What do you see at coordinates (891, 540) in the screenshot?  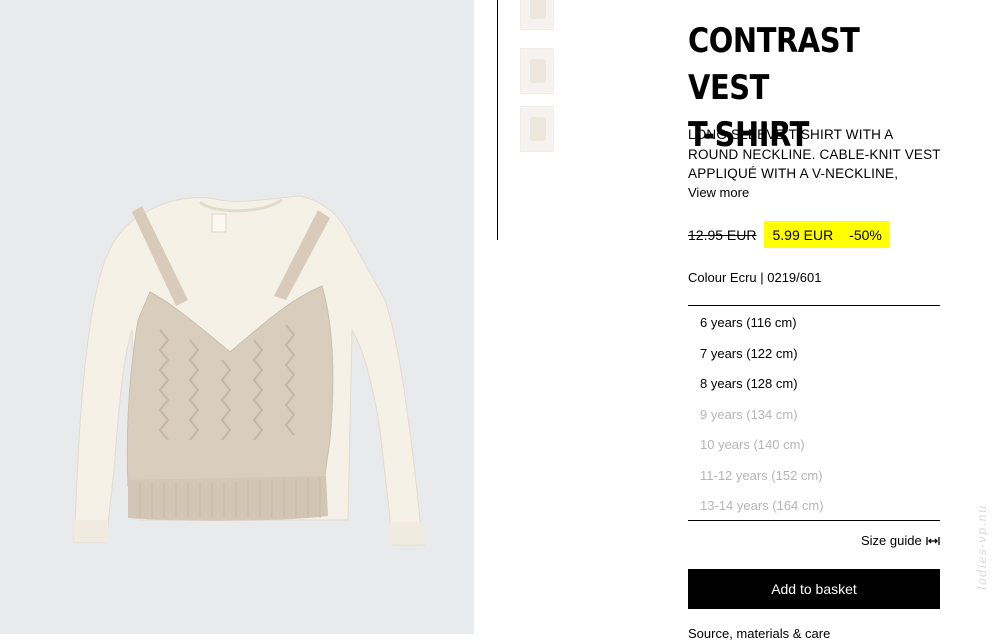 I see `size-guide-label: Size guide` at bounding box center [891, 540].